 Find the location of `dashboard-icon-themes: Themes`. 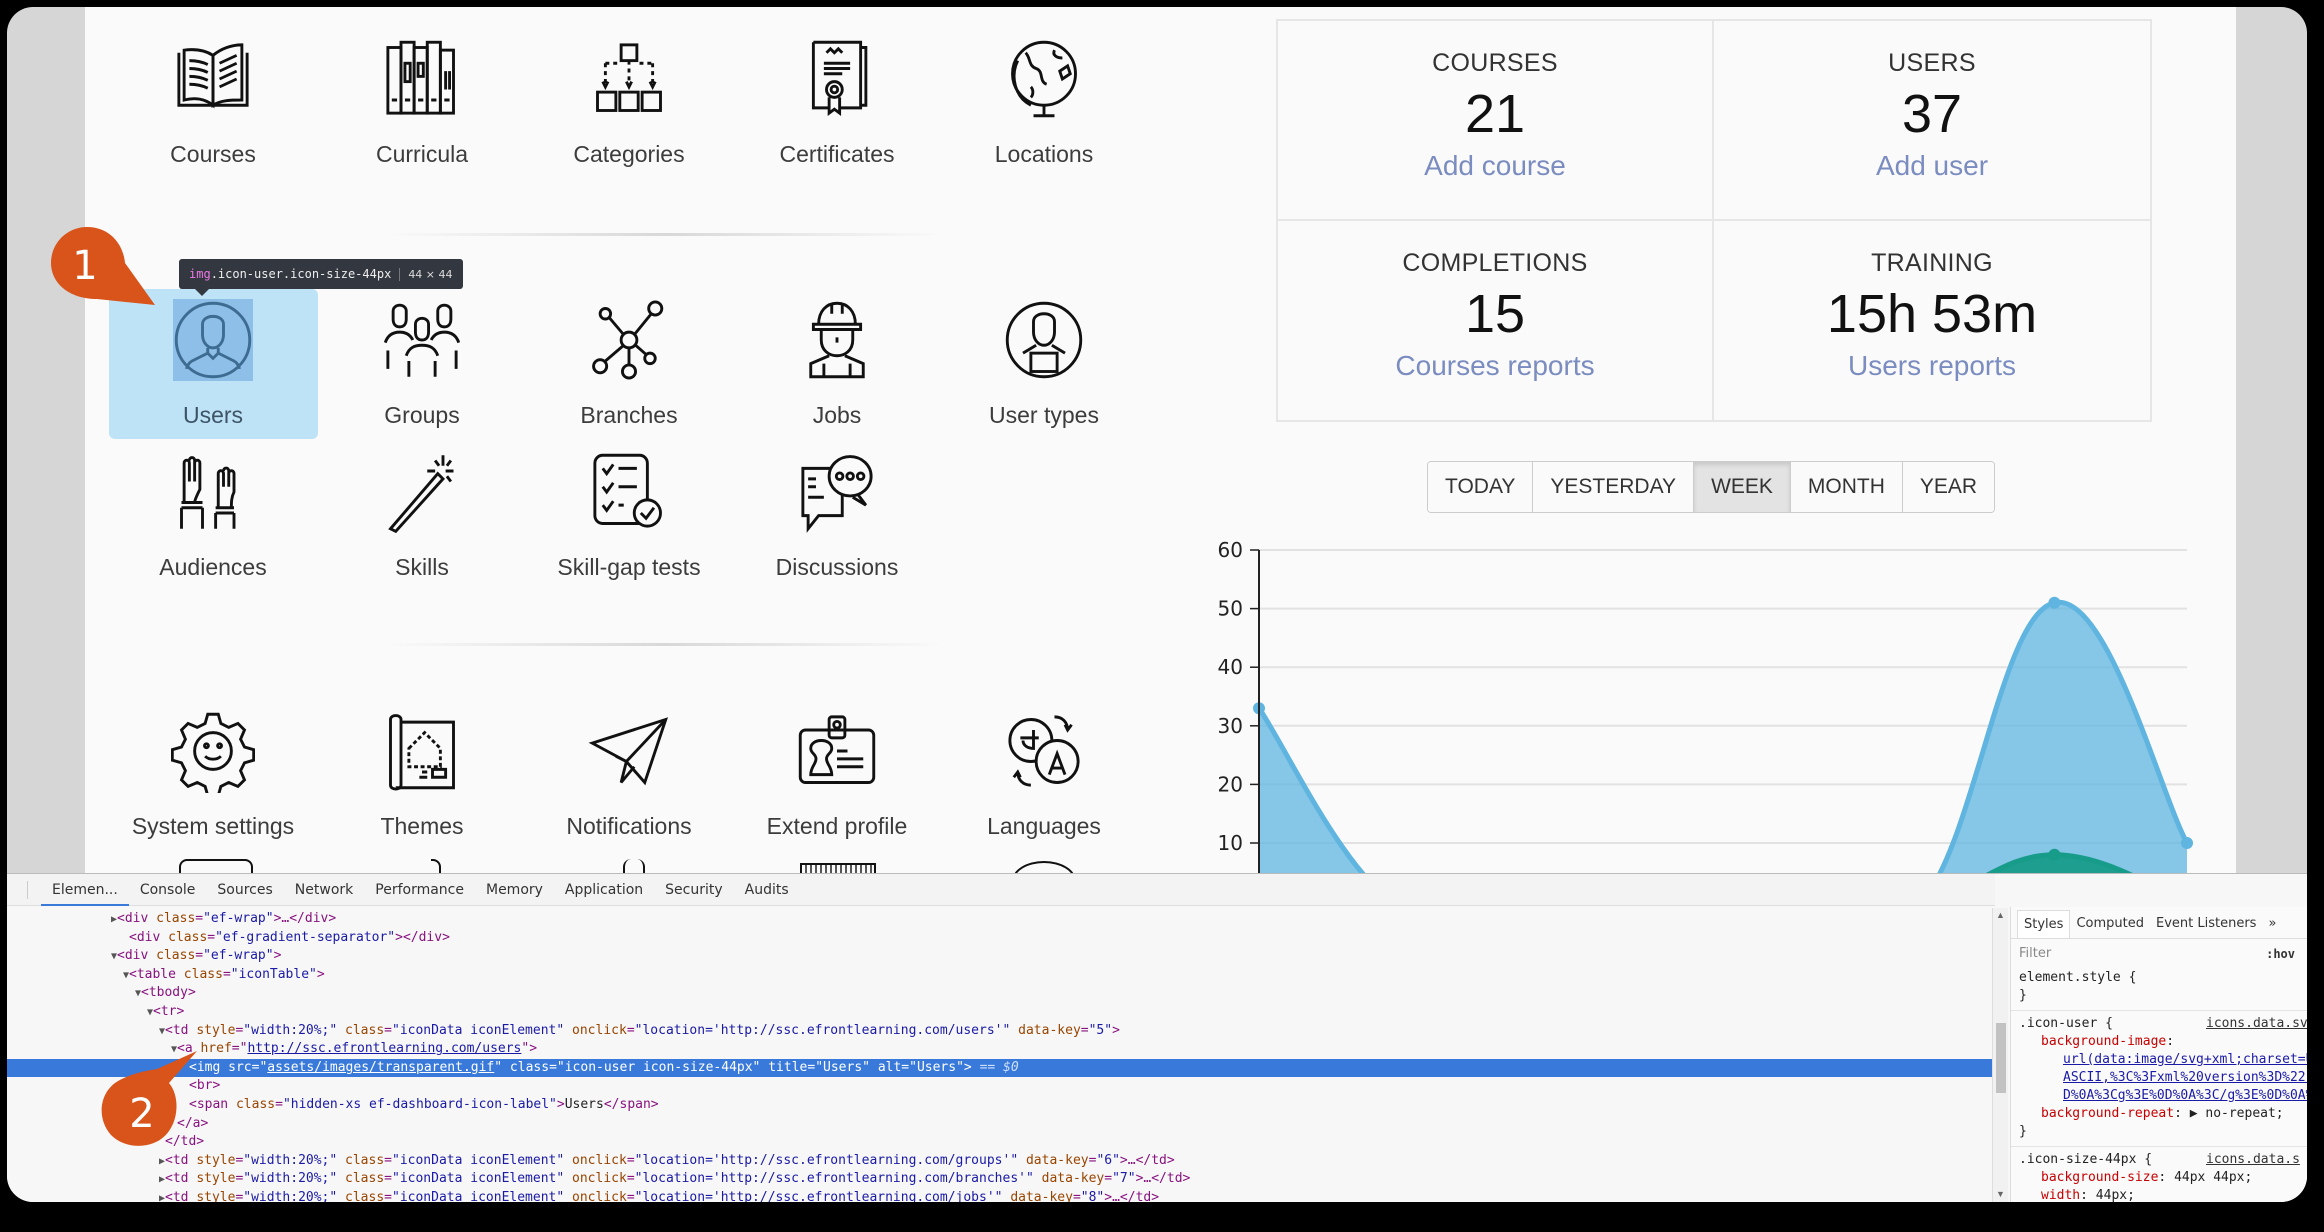

dashboard-icon-themes: Themes is located at coordinates (422, 774).